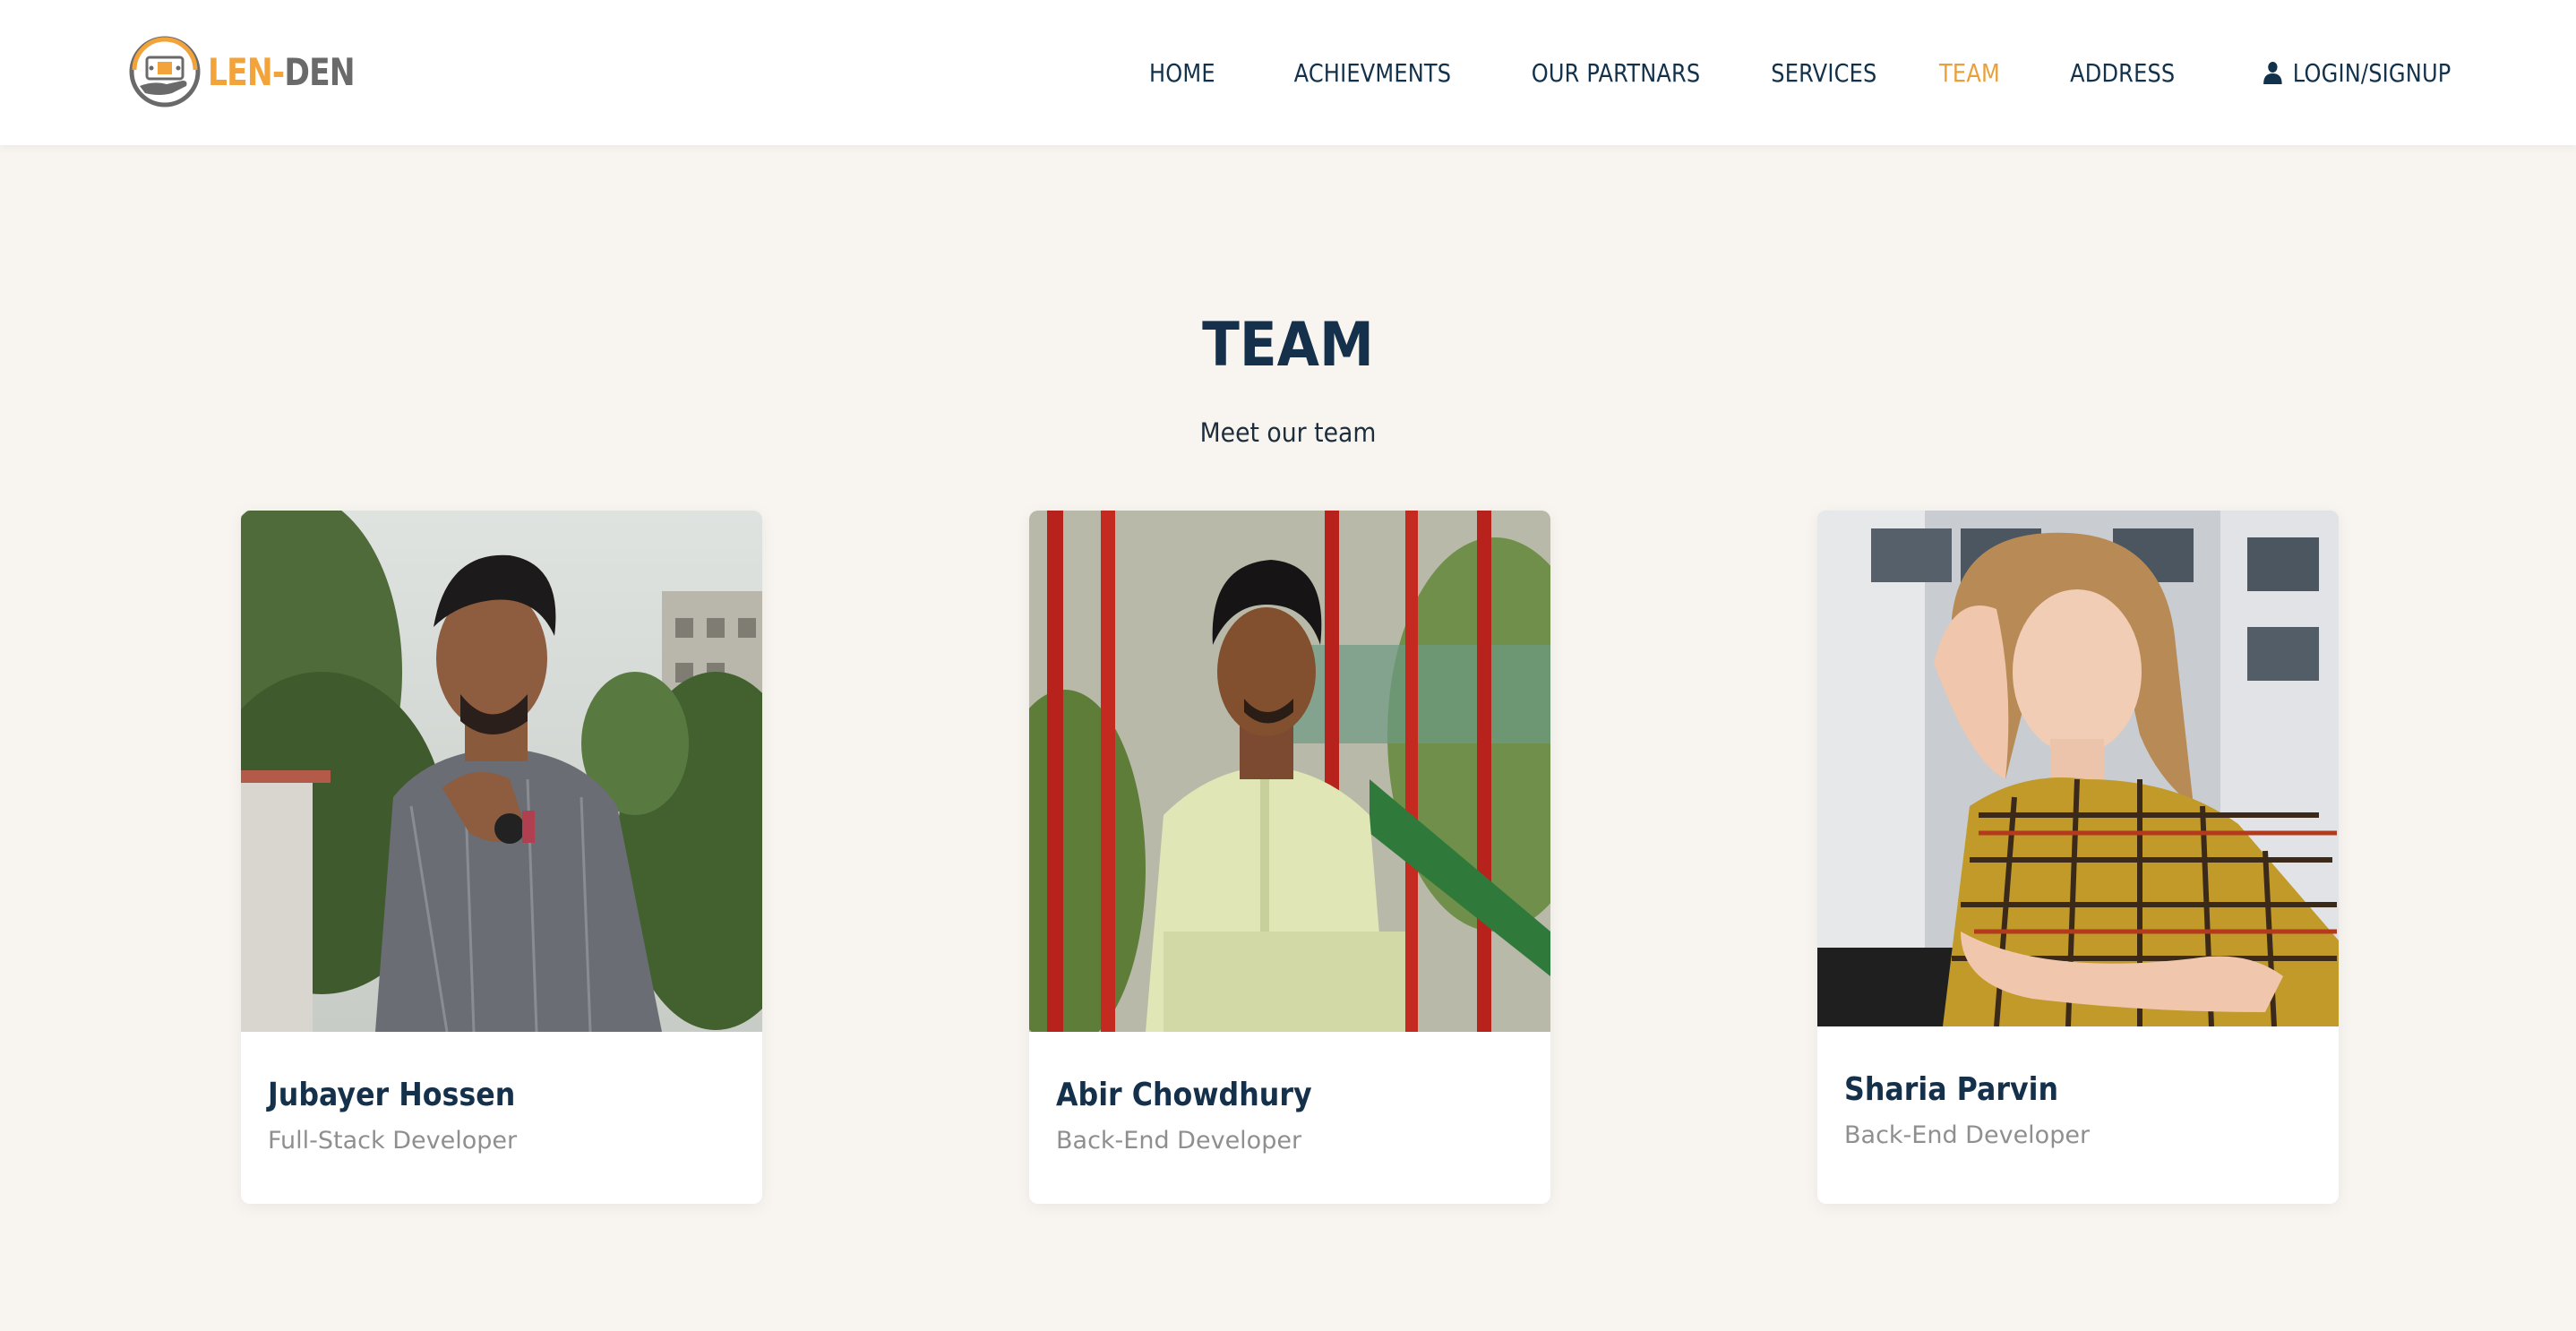  Describe the element at coordinates (1288, 432) in the screenshot. I see `section-subtitle: Meet our team` at that location.